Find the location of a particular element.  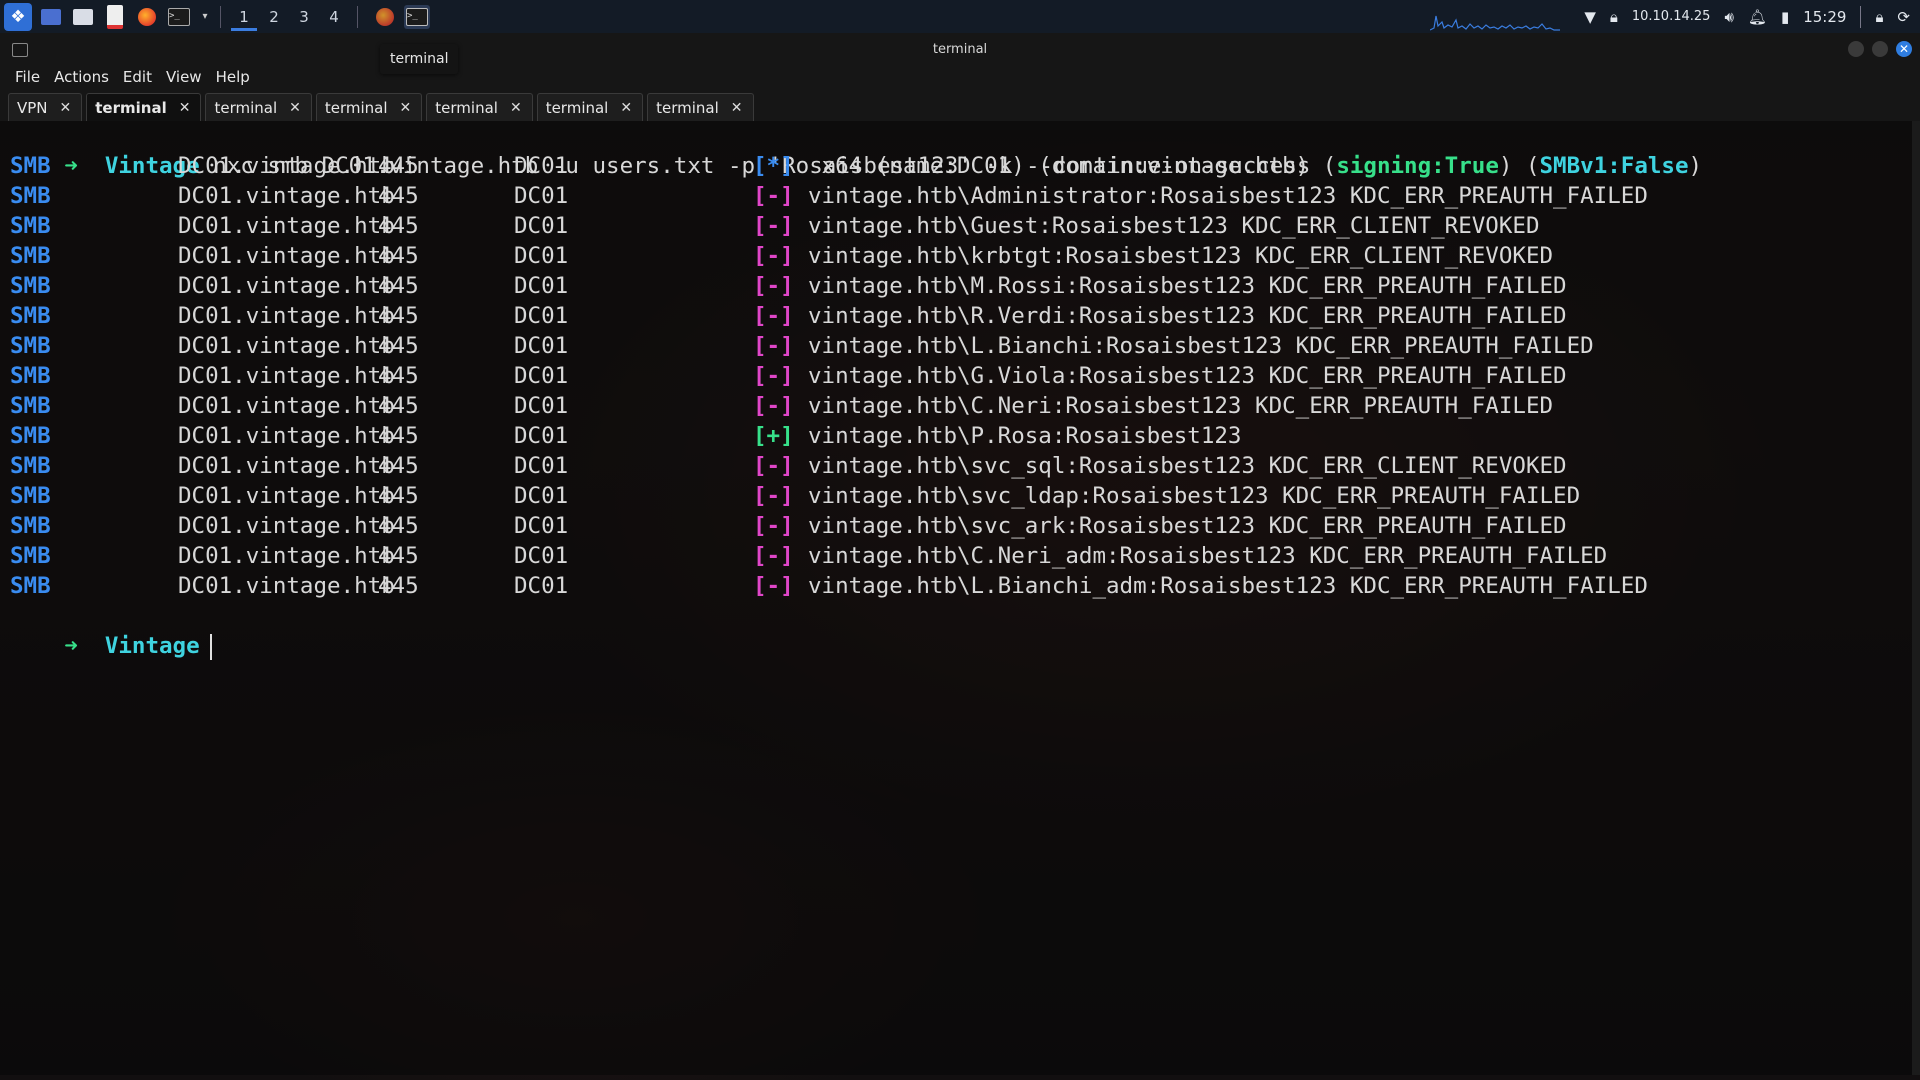

battery-charging-icon: ▮ is located at coordinates (1785, 17).